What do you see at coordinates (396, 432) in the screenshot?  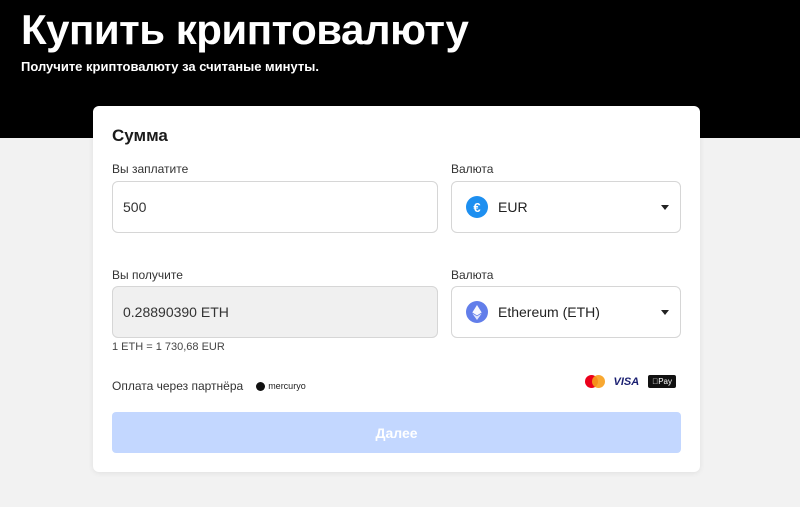 I see `next-button: Далее` at bounding box center [396, 432].